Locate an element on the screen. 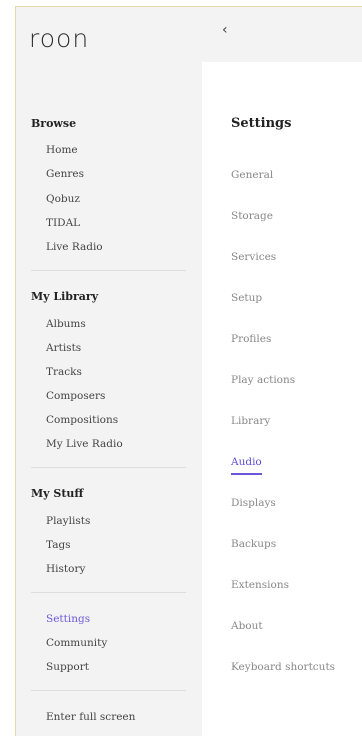 The image size is (362, 736). settings-item-about: About is located at coordinates (247, 626).